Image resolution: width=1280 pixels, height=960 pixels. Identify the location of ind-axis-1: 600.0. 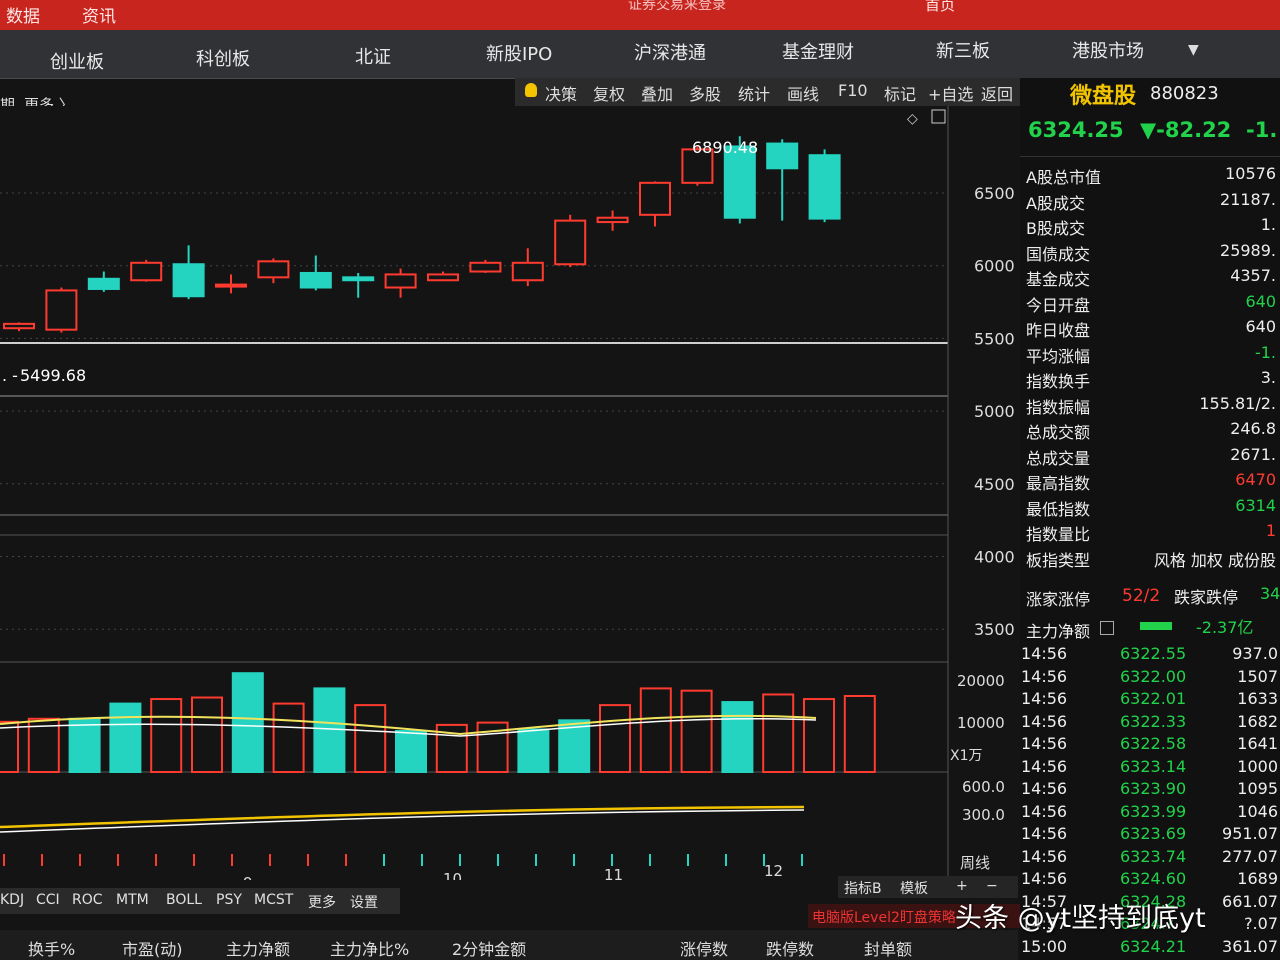
(983, 787).